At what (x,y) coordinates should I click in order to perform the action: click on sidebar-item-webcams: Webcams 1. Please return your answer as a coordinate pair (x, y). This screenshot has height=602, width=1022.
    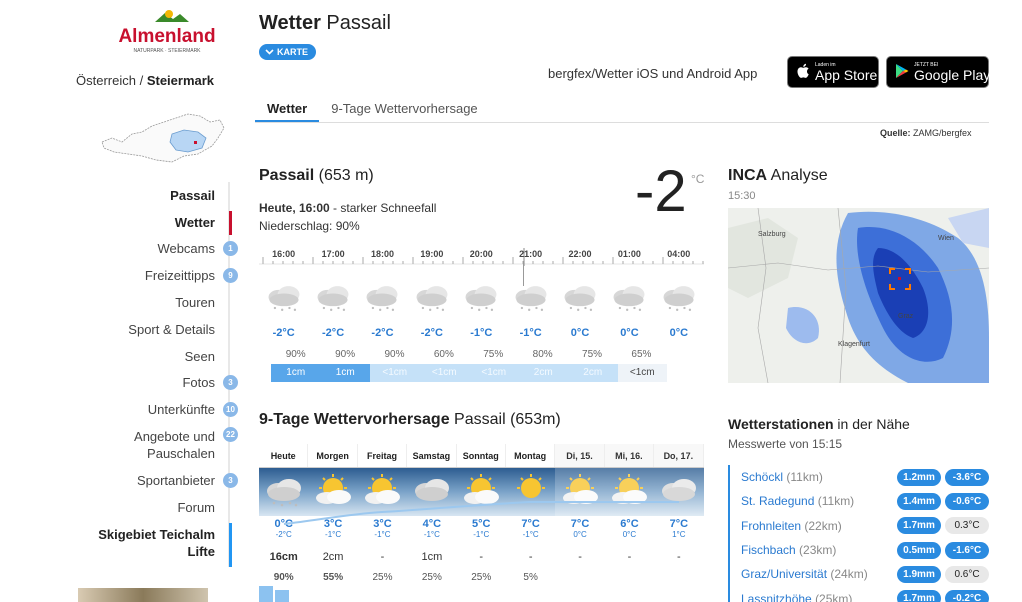
    Looking at the image, I should click on (149, 249).